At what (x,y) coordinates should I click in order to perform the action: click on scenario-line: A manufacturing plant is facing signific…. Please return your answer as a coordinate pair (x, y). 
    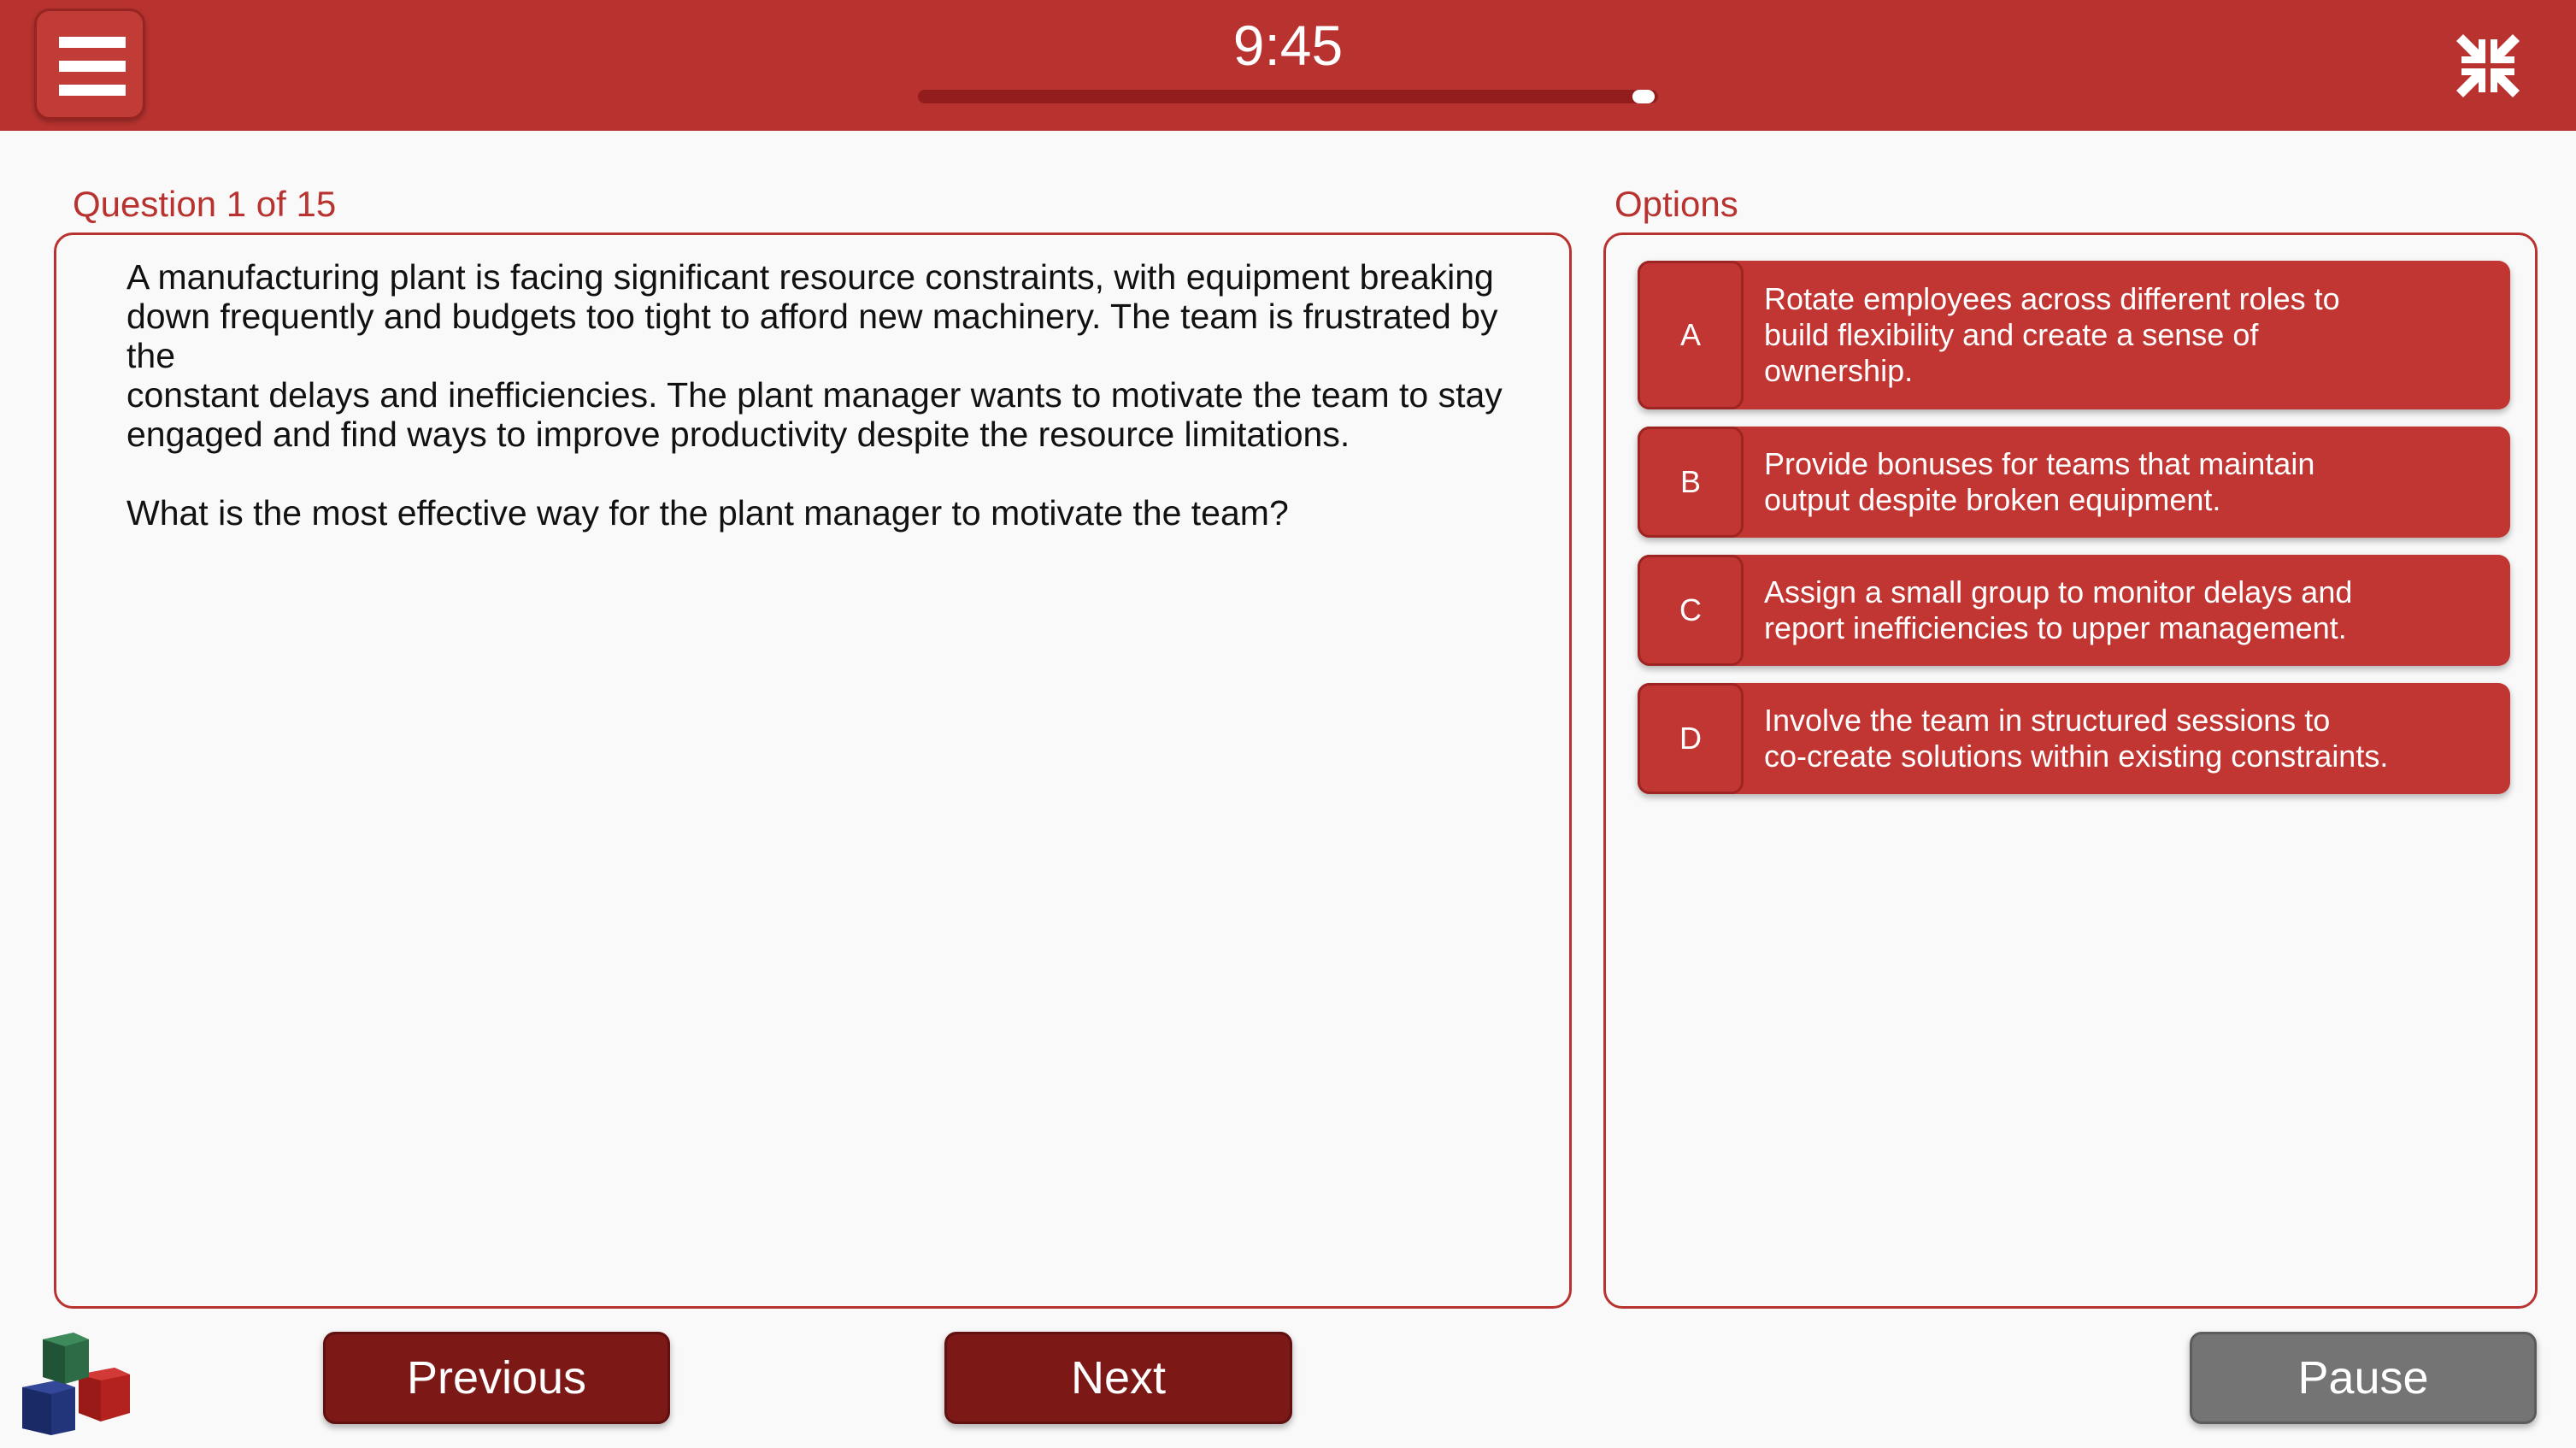
    Looking at the image, I should click on (810, 277).